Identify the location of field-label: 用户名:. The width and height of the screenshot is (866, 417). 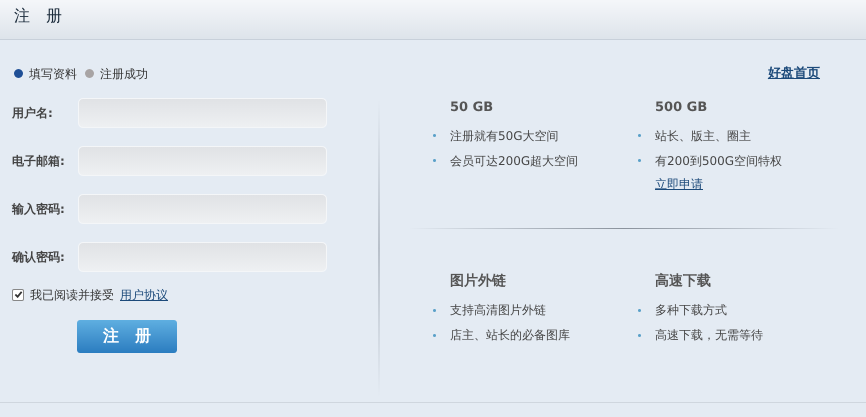
(33, 113).